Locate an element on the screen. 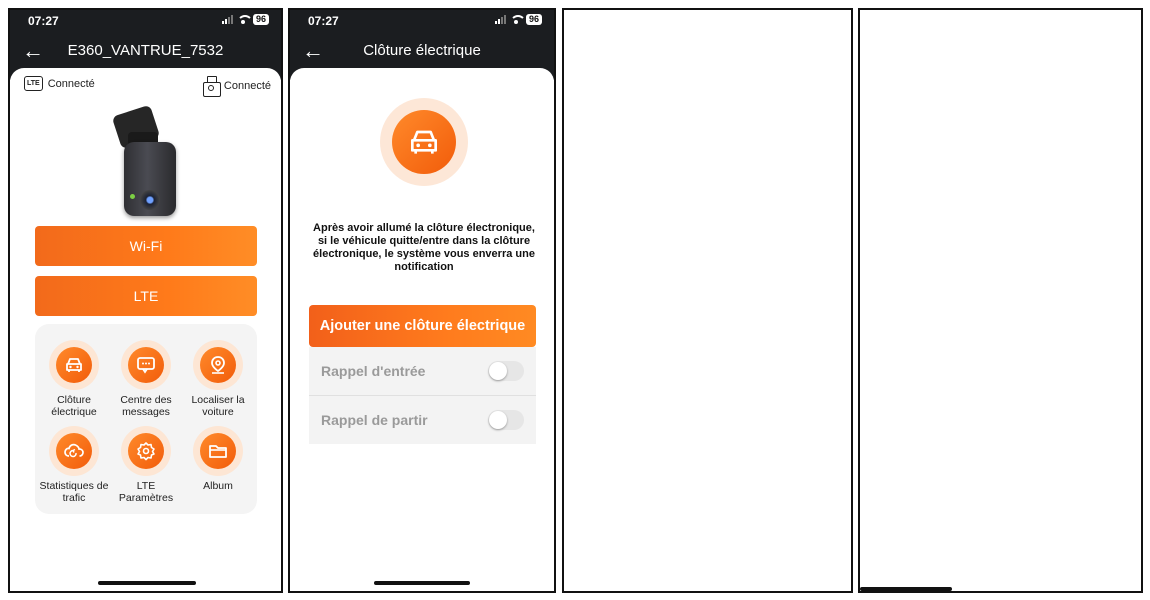 The width and height of the screenshot is (1150, 600). settings-gear-icon is located at coordinates (146, 451).